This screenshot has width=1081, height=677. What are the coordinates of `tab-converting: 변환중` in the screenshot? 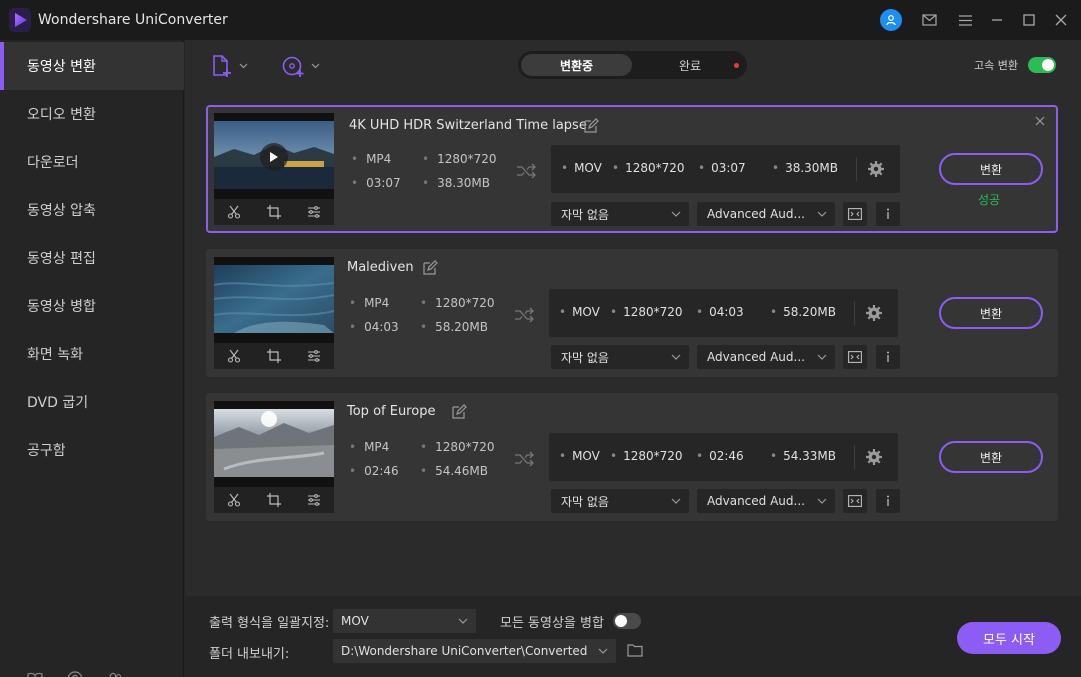 It's located at (576, 65).